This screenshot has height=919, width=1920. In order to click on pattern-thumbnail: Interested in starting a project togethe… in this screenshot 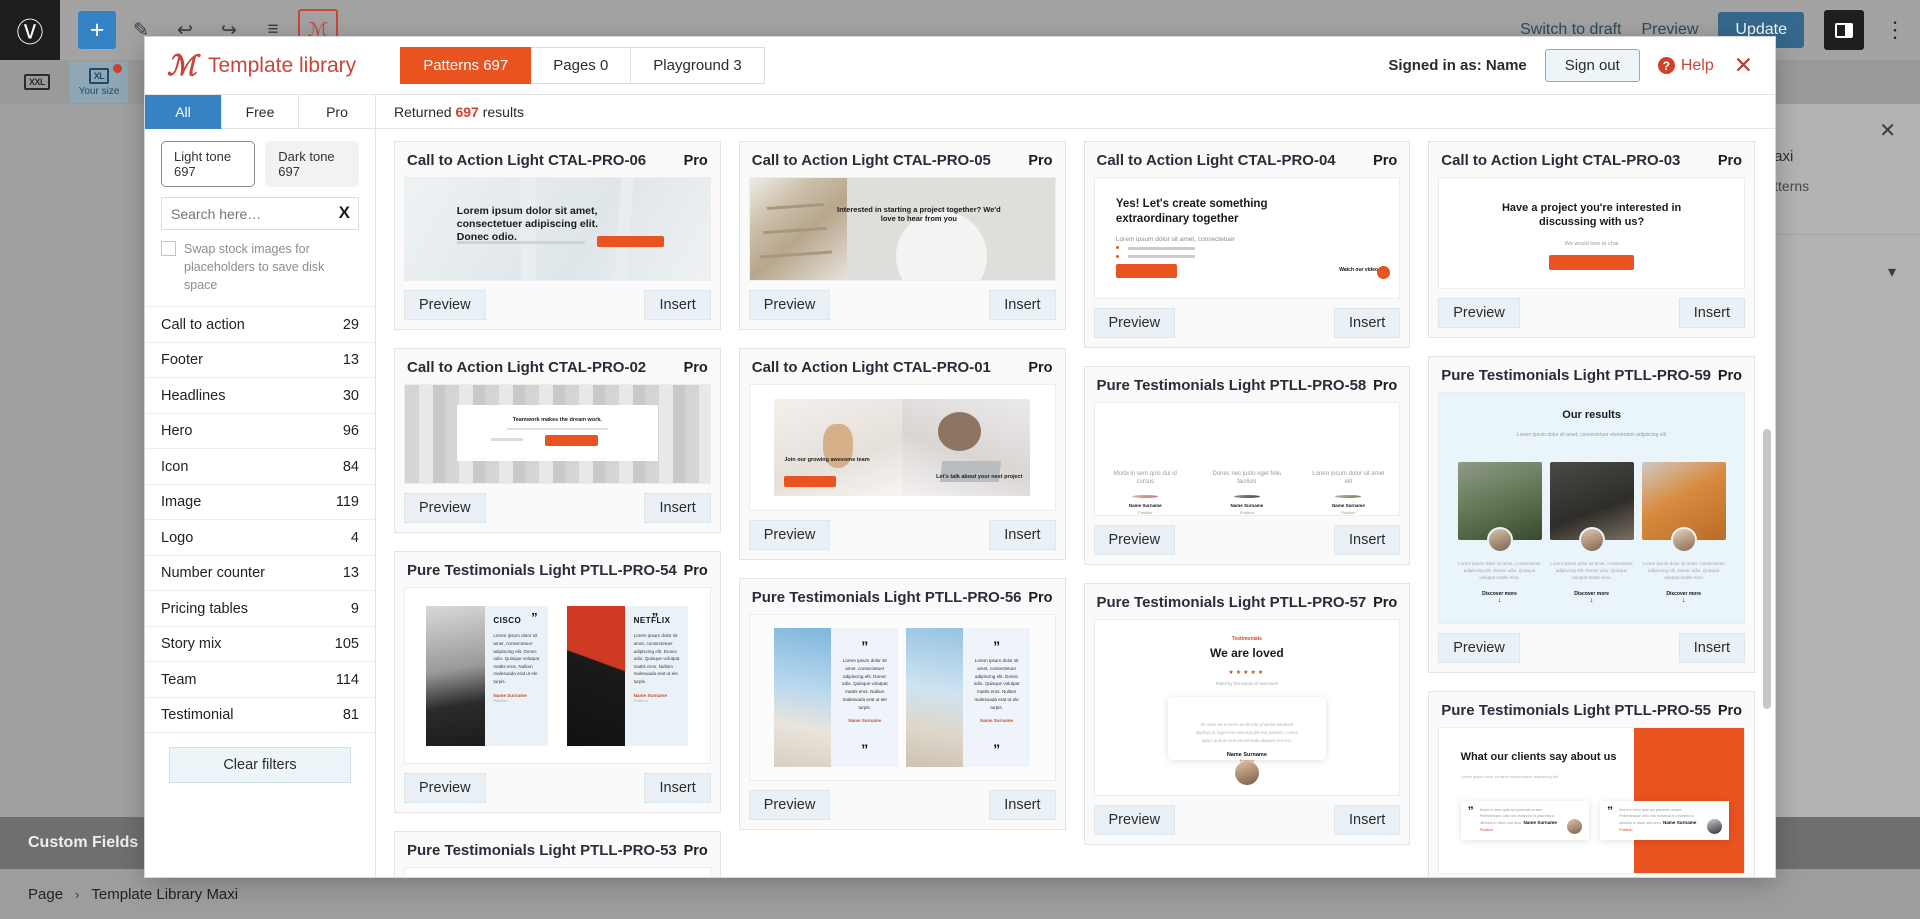, I will do `click(902, 229)`.